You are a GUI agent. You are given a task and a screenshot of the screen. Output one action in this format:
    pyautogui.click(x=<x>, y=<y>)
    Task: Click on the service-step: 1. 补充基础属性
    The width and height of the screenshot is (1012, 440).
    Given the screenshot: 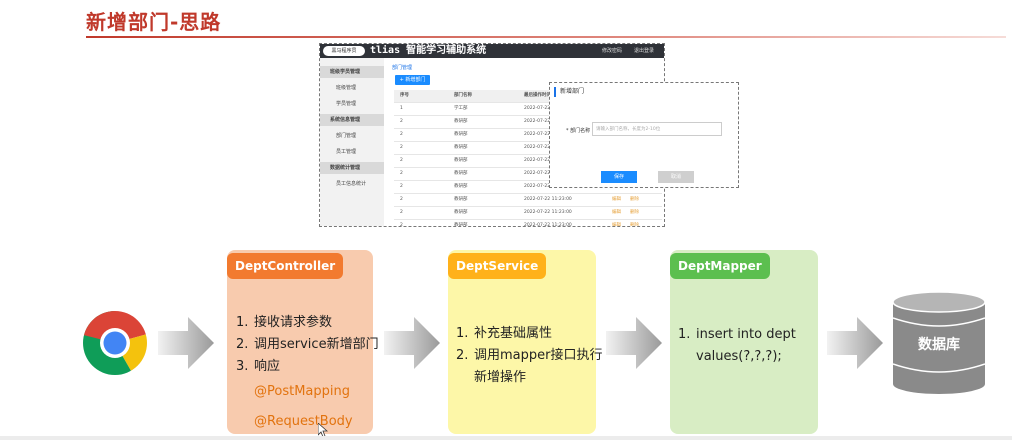 What is the action you would take?
    pyautogui.click(x=504, y=333)
    